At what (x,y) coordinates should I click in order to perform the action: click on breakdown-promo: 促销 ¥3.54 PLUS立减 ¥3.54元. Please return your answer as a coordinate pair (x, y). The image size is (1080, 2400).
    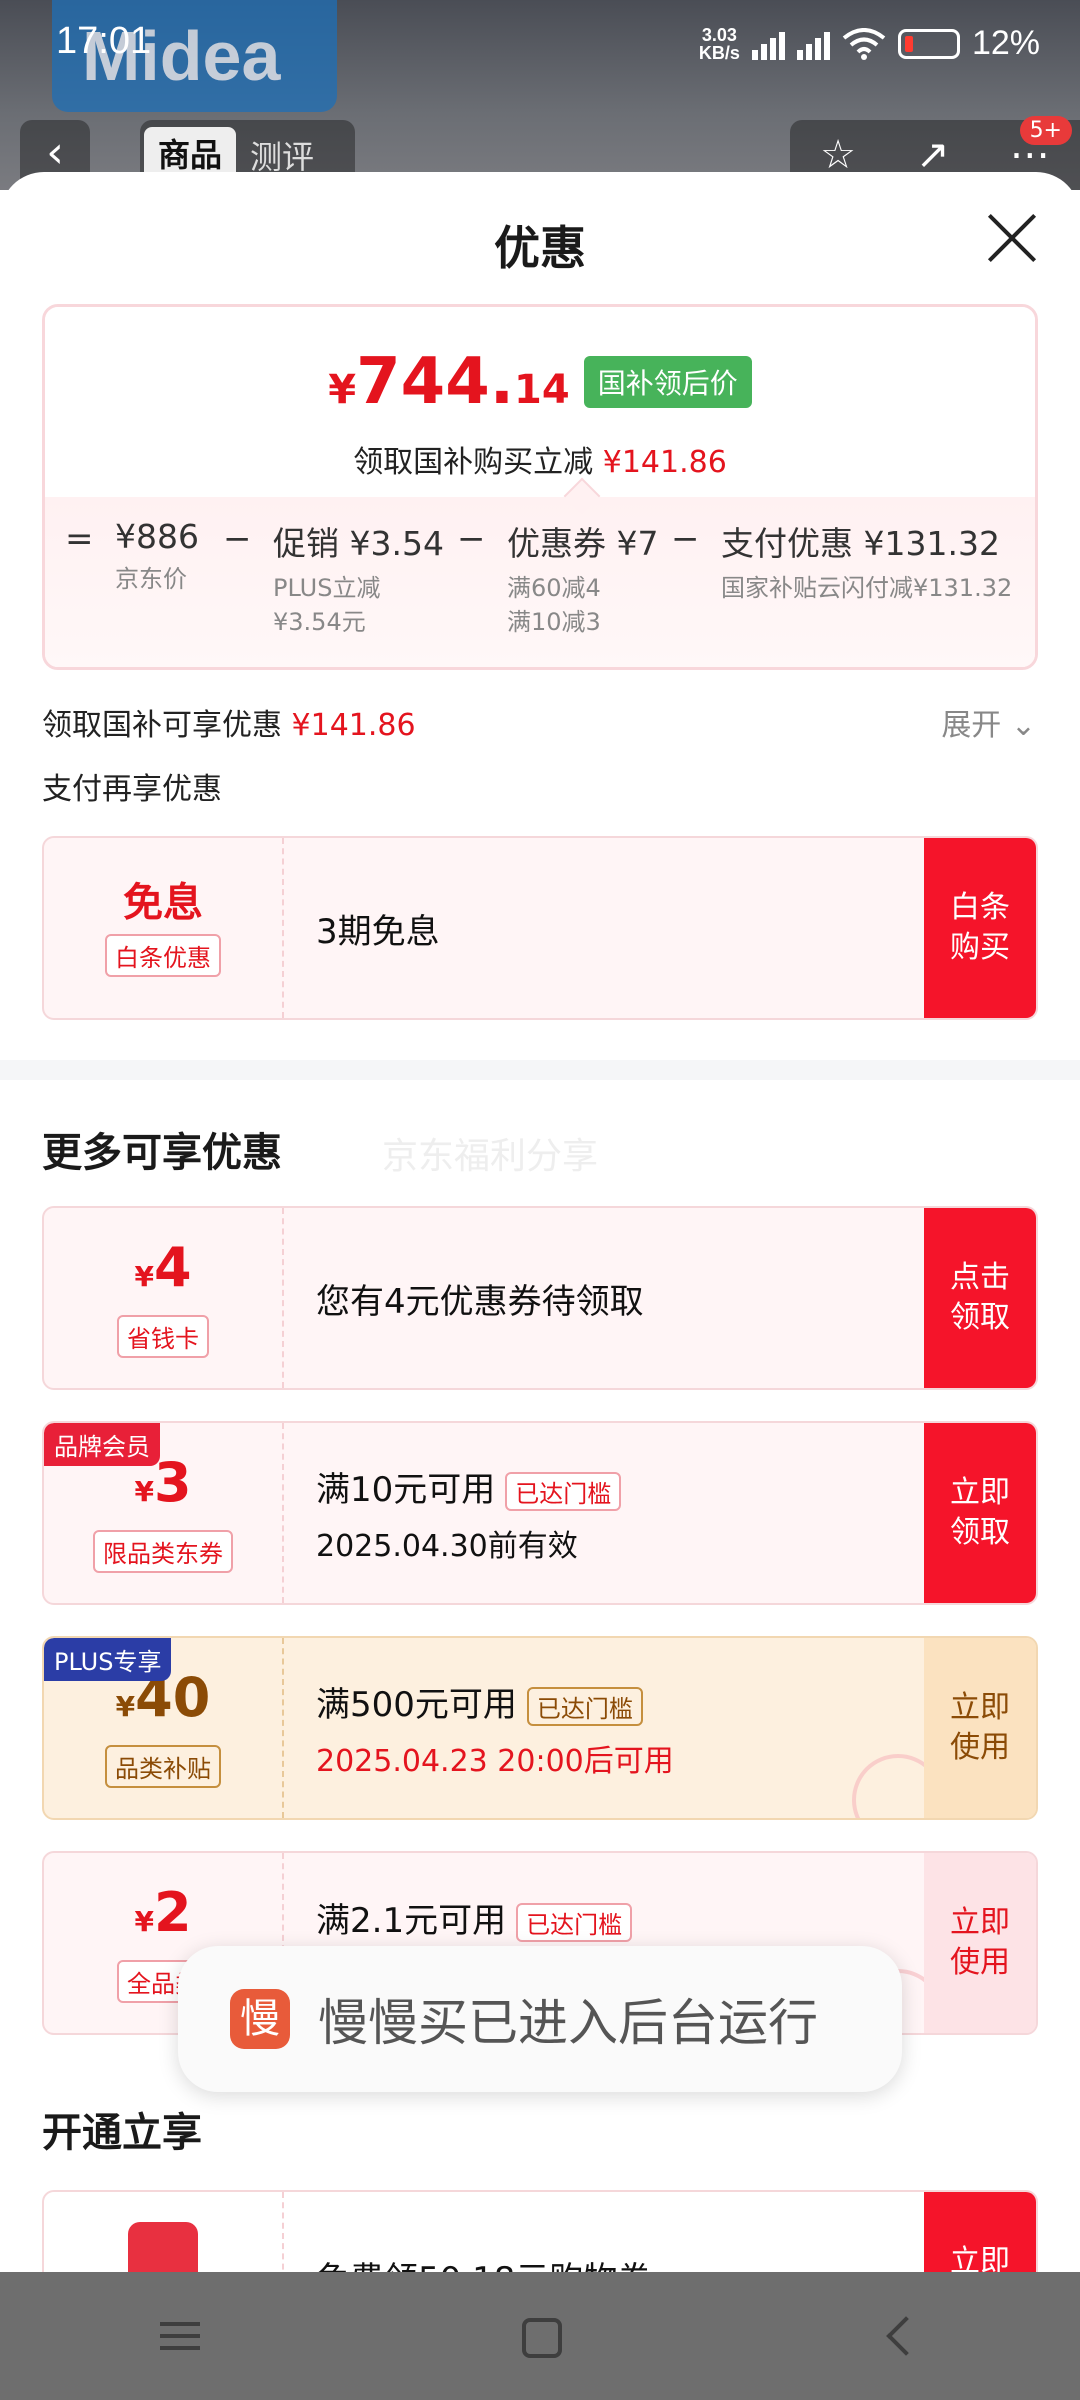
    Looking at the image, I should click on (358, 580).